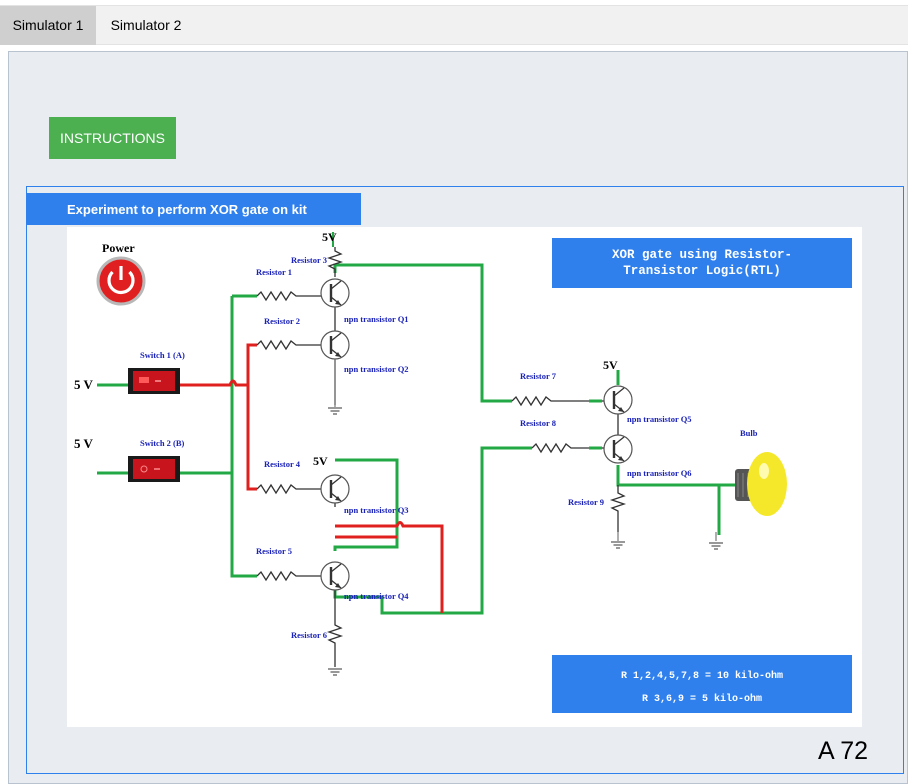 The width and height of the screenshot is (908, 784). What do you see at coordinates (48, 25) in the screenshot?
I see `tab-simulator-1: Simulator 1` at bounding box center [48, 25].